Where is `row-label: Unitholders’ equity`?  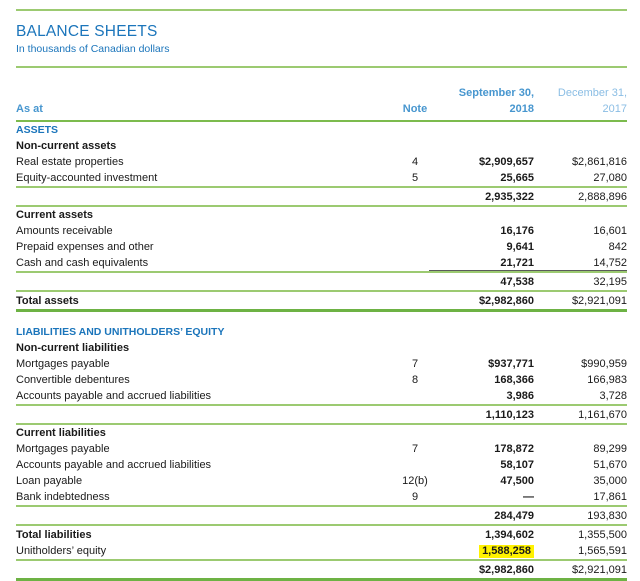
row-label: Unitholders’ equity is located at coordinates (61, 551).